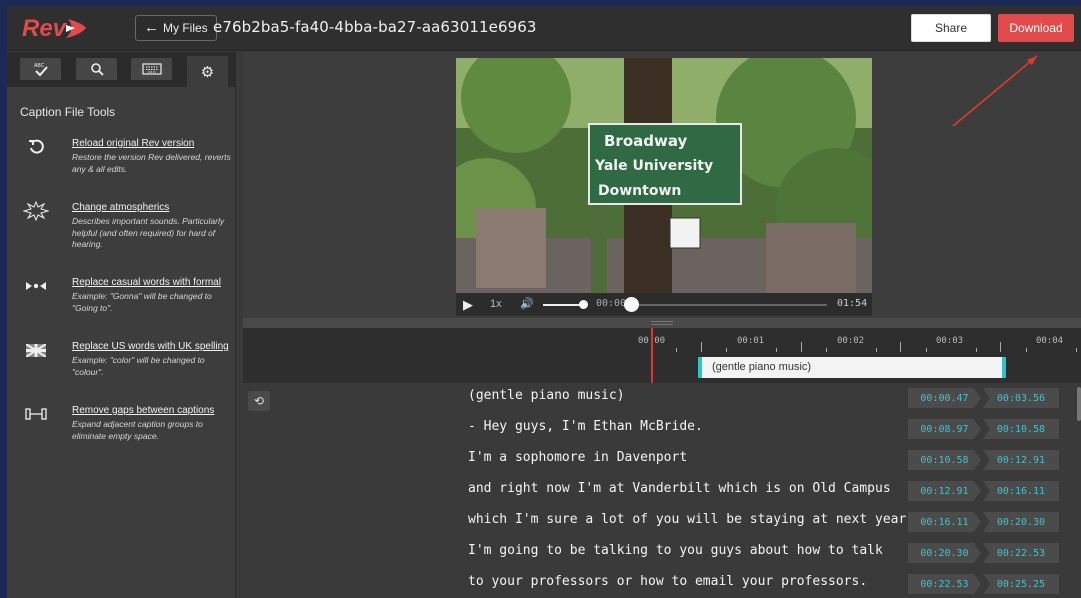 This screenshot has width=1081, height=598. Describe the element at coordinates (527, 303) in the screenshot. I see `volume-icon: 🔊` at that location.